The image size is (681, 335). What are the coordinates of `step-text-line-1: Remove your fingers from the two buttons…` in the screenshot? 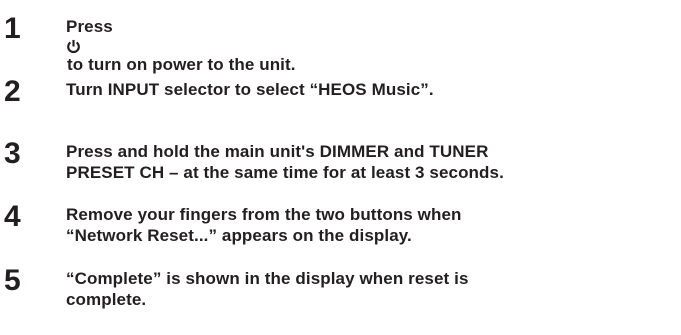 It's located at (264, 214).